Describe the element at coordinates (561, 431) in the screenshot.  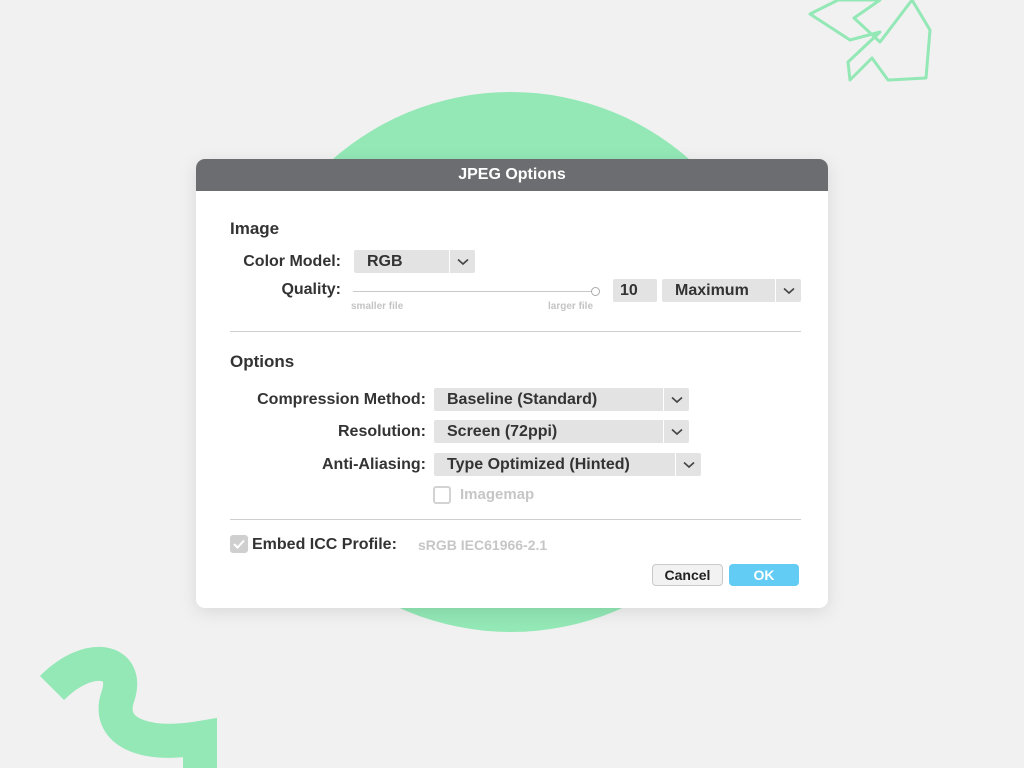
I see `resolution-dropdown: Screen (72ppi)` at that location.